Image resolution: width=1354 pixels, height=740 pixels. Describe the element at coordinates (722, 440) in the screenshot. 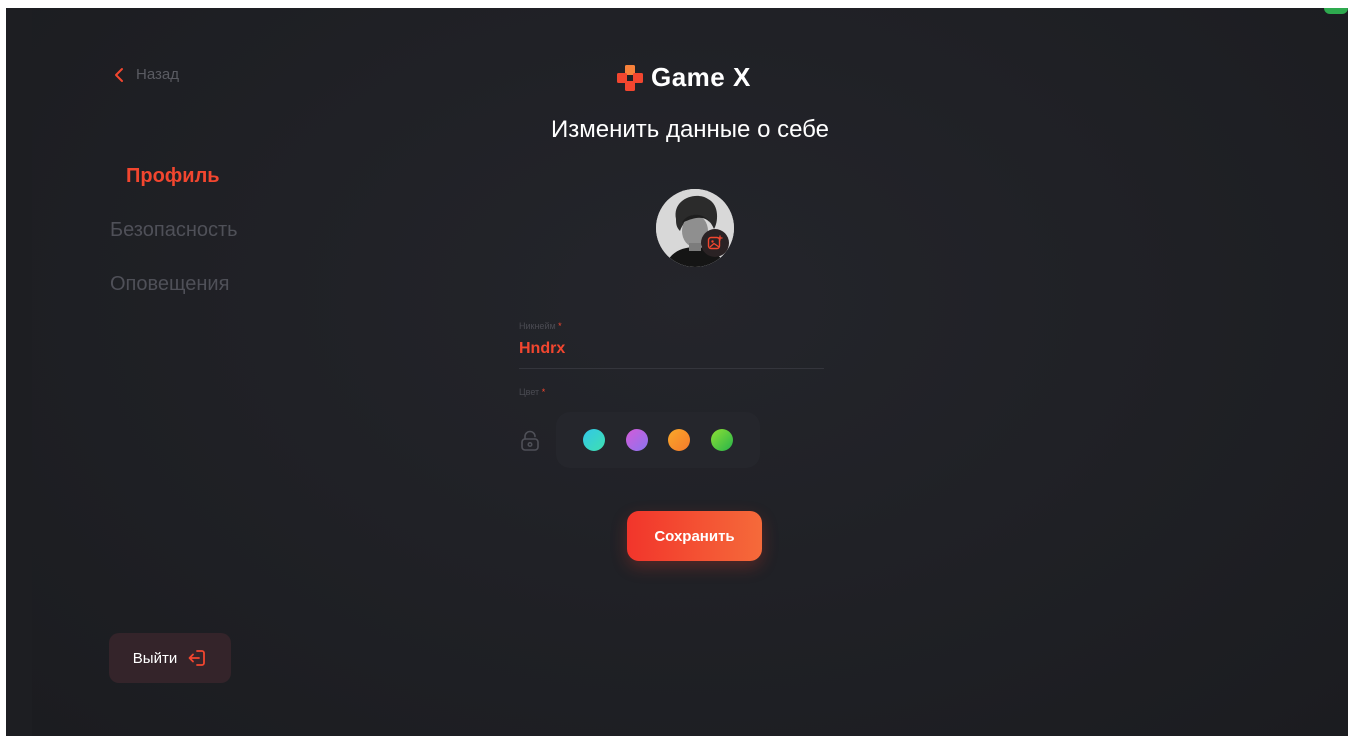

I see `color-swatch-green` at that location.